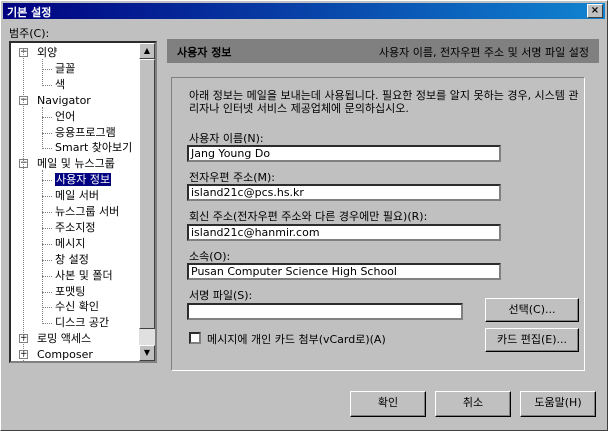  I want to click on tree-item-label: 외양, so click(47, 52).